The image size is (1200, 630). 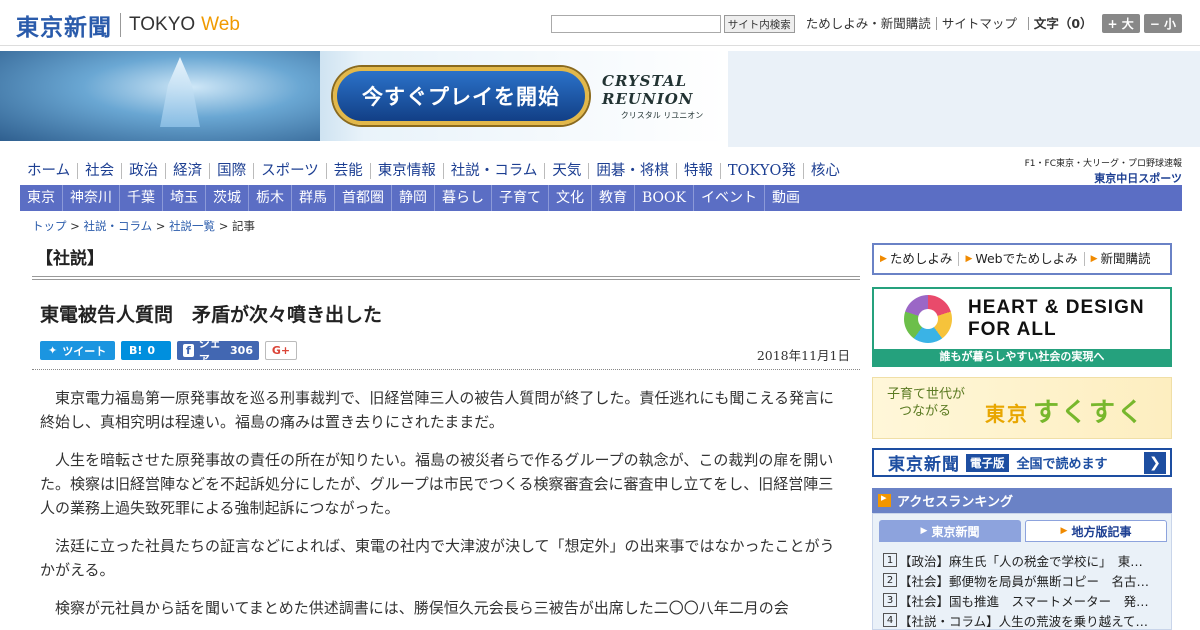 I want to click on nav-primary-item-12: TOKYO発, so click(x=761, y=171).